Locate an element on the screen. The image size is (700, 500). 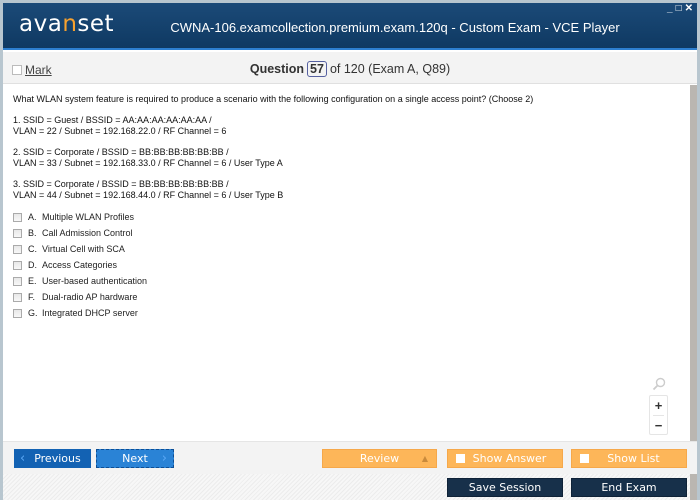
magnifier-icon is located at coordinates (659, 385).